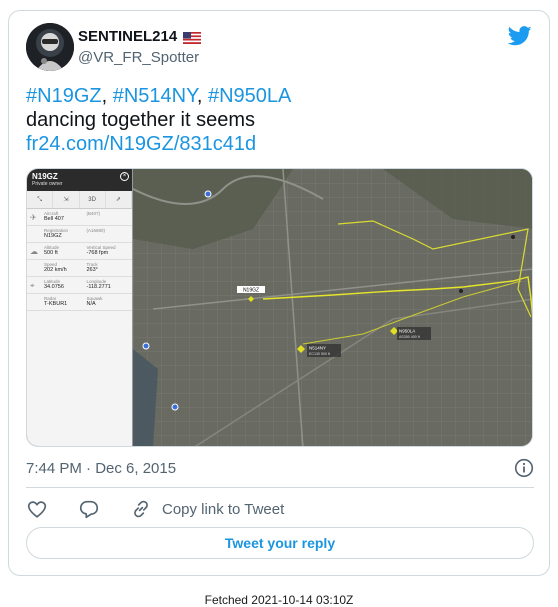 This screenshot has height=607, width=558. Describe the element at coordinates (91, 304) in the screenshot. I see `panel-cell-value: N/A` at that location.